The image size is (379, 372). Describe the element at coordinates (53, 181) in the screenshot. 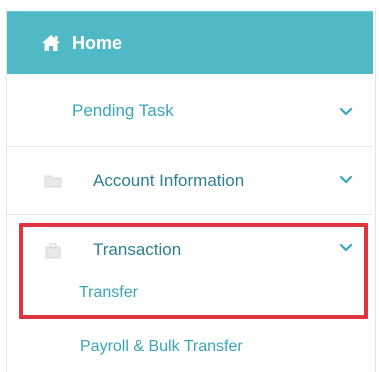

I see `folder-icon` at that location.